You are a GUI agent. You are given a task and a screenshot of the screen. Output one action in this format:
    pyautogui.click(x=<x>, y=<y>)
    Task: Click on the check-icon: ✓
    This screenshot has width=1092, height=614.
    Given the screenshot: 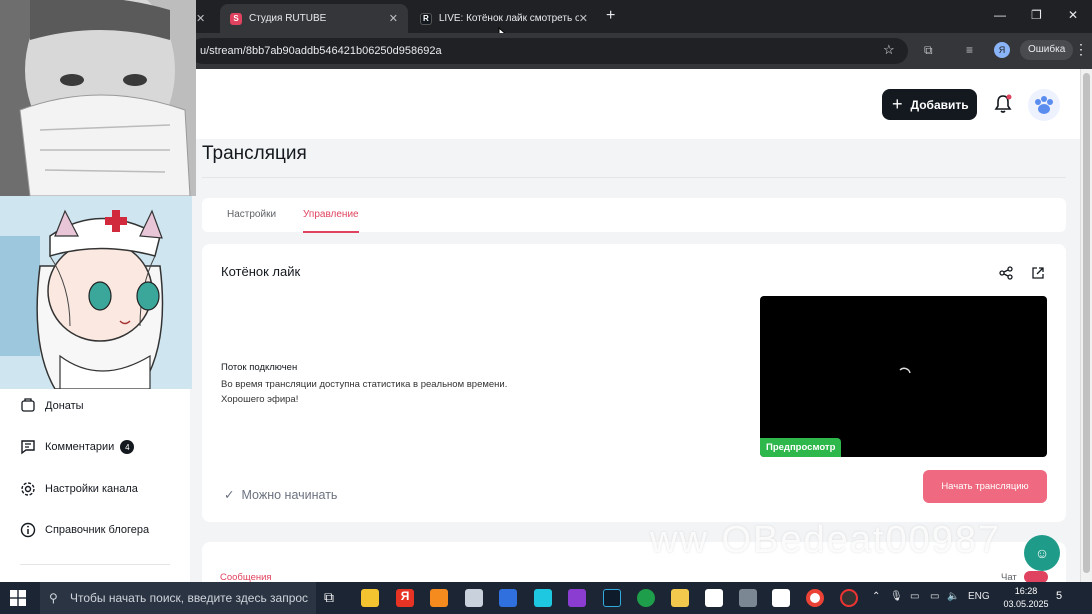 What is the action you would take?
    pyautogui.click(x=229, y=495)
    